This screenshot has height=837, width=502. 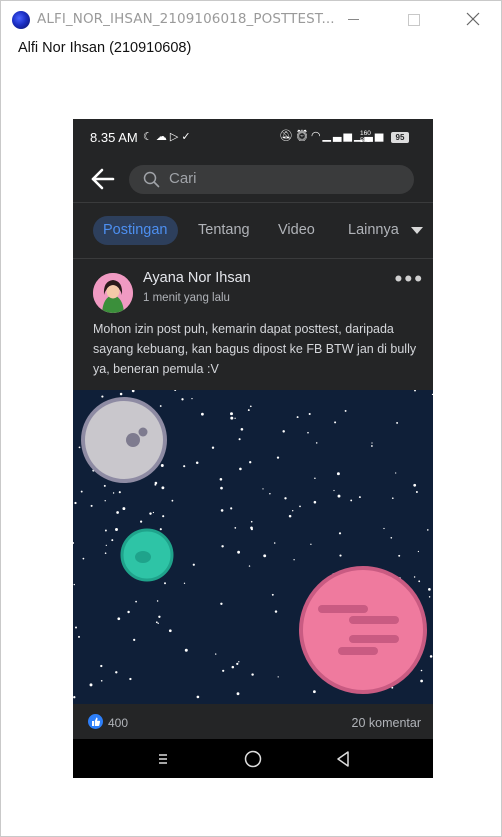 I want to click on like-count: 400, so click(x=118, y=723).